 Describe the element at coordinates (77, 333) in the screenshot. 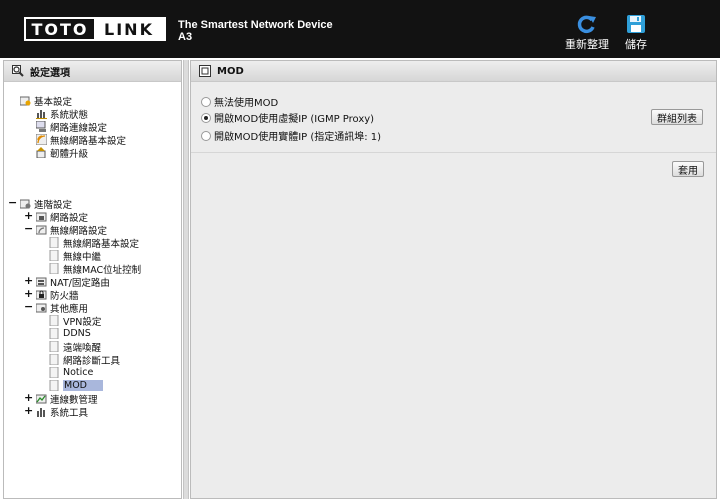

I see `tree-item-label: DDNS` at that location.